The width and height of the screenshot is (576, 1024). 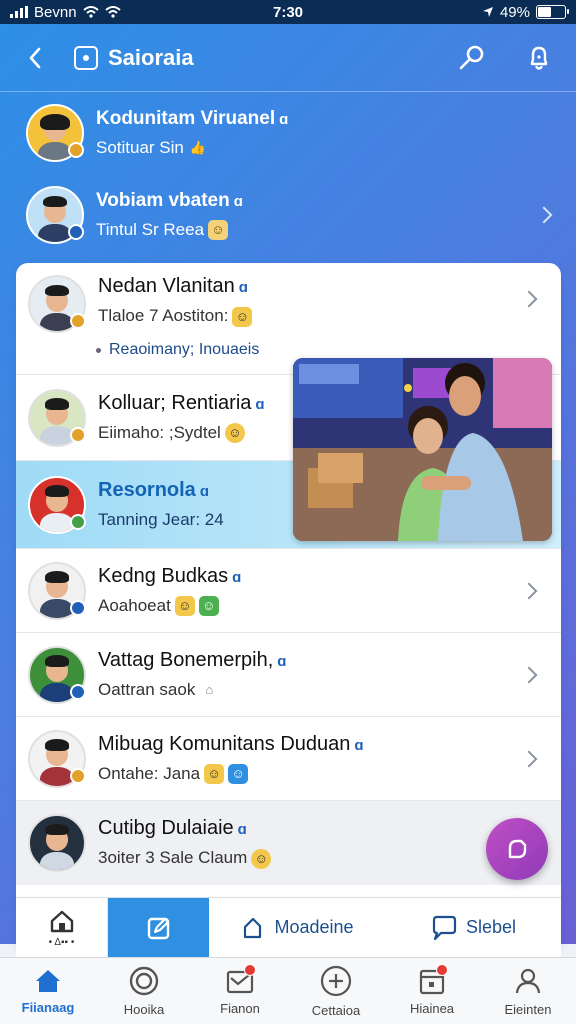 What do you see at coordinates (149, 773) in the screenshot?
I see `member-subtitle: Ontahe: Jana` at bounding box center [149, 773].